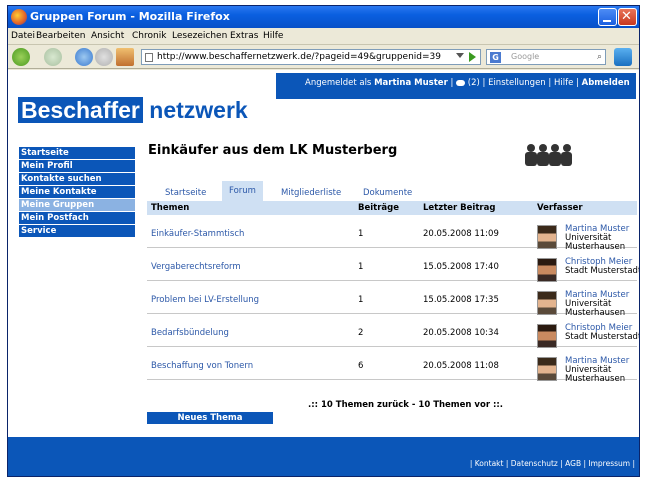  What do you see at coordinates (77, 218) in the screenshot?
I see `sidebar-item-mein-postfach: Mein Postfach` at bounding box center [77, 218].